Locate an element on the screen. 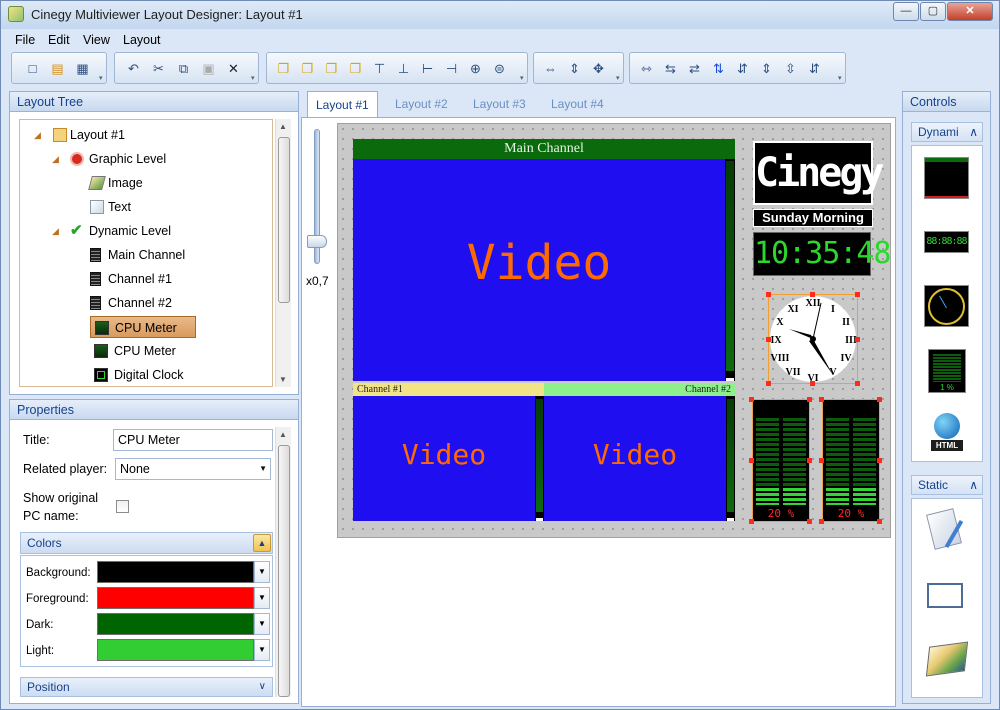 This screenshot has width=1000, height=710. analog-clock-control-icon is located at coordinates (946, 306).